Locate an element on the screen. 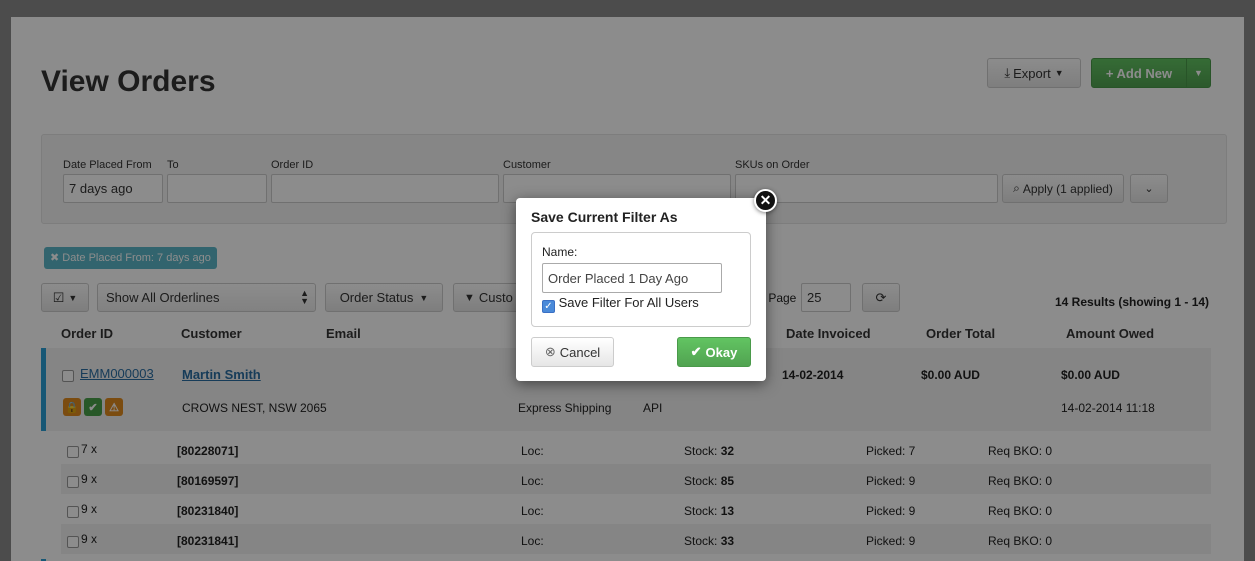 The height and width of the screenshot is (561, 1255). name-label: Name: is located at coordinates (560, 252).